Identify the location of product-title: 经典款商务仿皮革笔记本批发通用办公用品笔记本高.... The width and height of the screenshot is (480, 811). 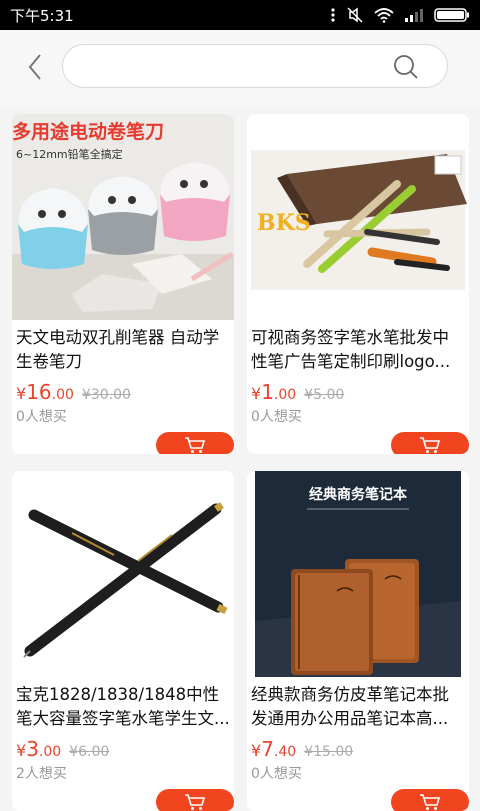
(358, 707).